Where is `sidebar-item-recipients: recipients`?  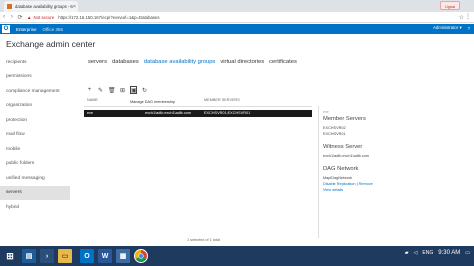
sidebar-item-recipients: recipients is located at coordinates (35, 62).